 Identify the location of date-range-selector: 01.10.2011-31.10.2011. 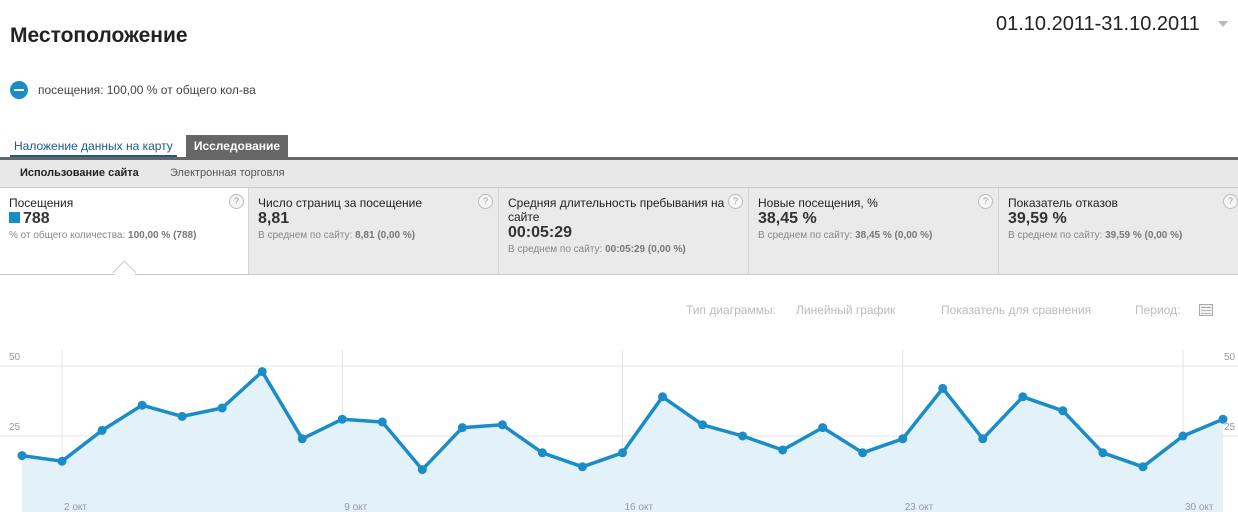
(1113, 24).